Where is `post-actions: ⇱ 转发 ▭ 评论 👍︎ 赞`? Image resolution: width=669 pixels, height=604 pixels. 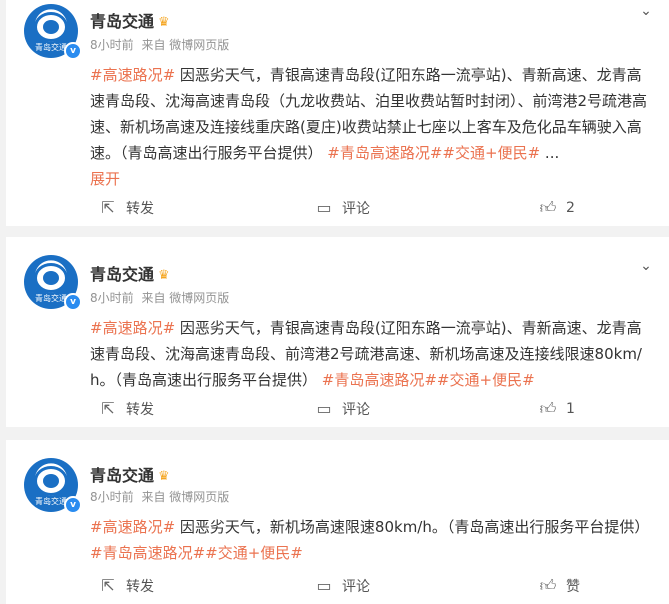
post-actions: ⇱ 转发 ▭ 评论 👍︎ 赞 is located at coordinates (337, 586).